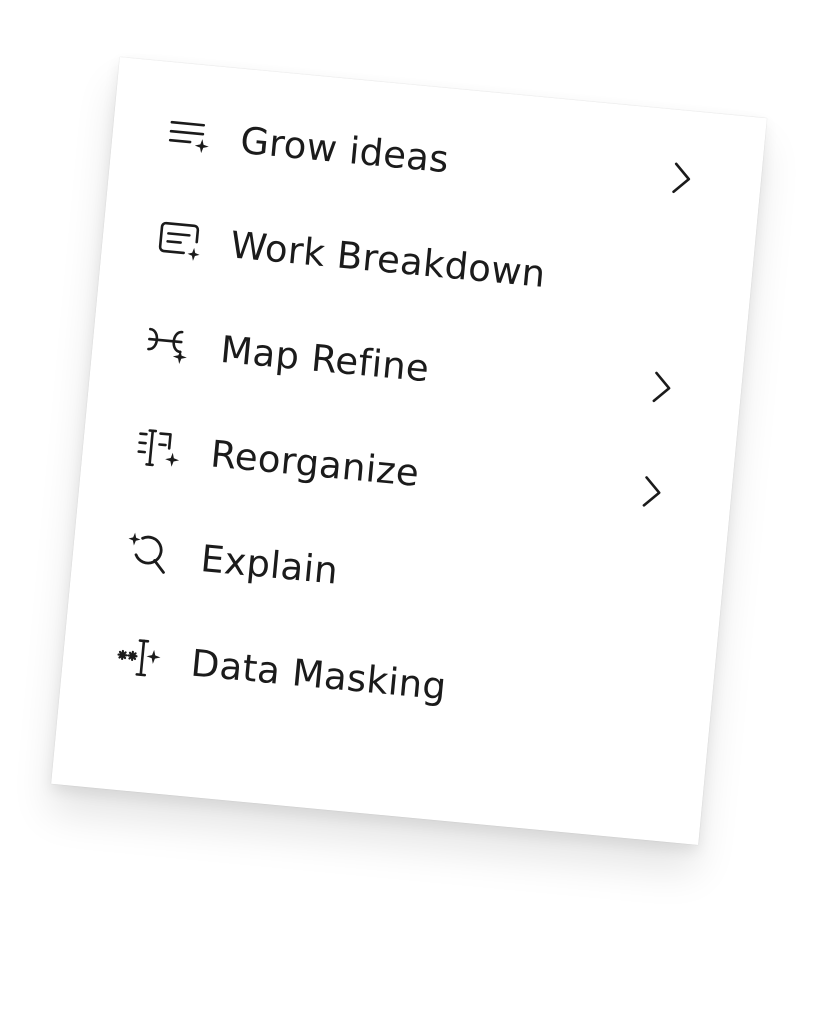 The height and width of the screenshot is (1024, 820). Describe the element at coordinates (189, 136) in the screenshot. I see `grow-ideas-icon` at that location.